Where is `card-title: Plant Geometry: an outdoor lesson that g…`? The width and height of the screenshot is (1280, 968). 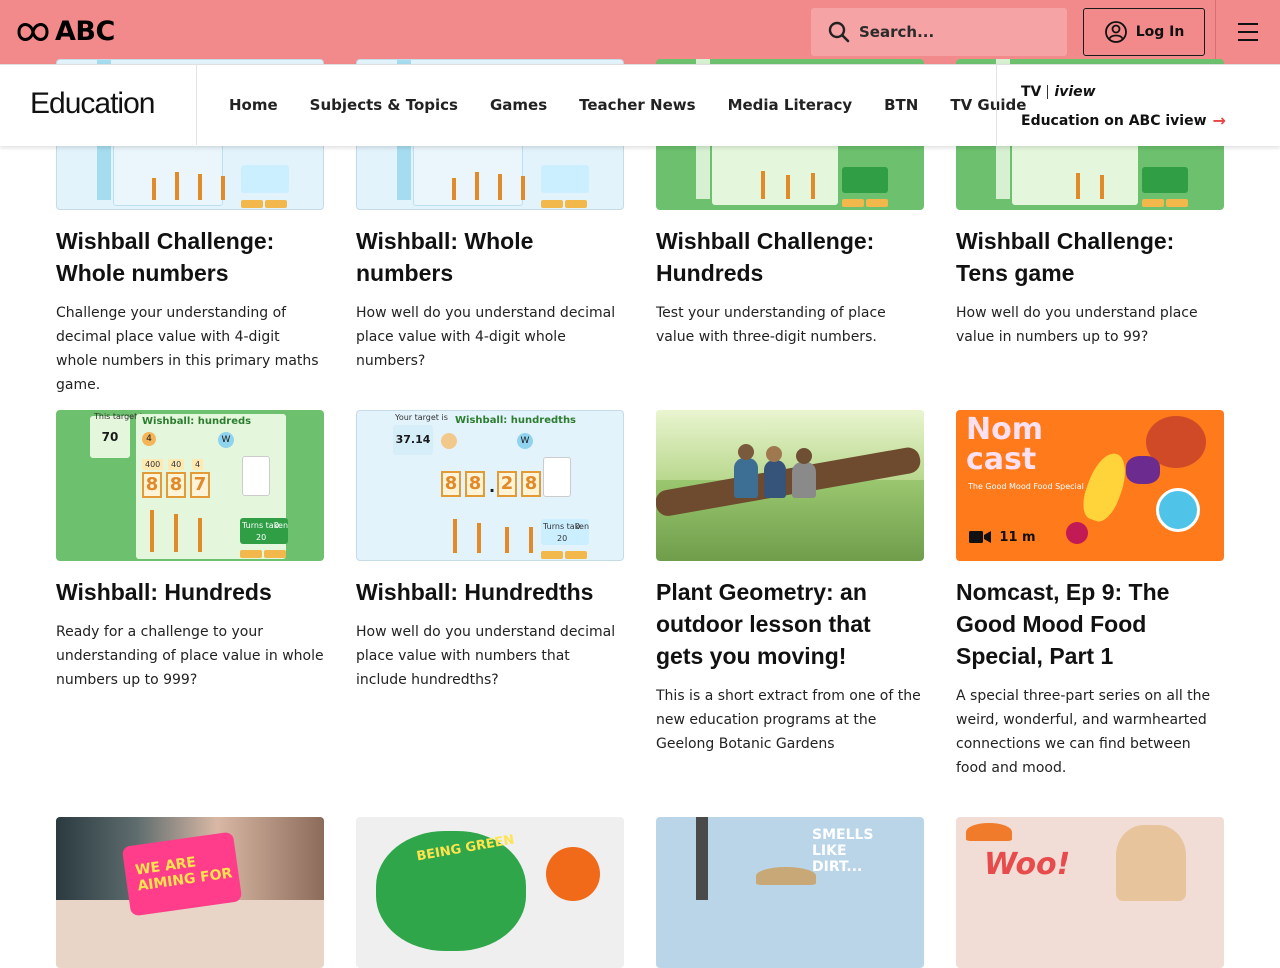 card-title: Plant Geometry: an outdoor lesson that g… is located at coordinates (790, 624).